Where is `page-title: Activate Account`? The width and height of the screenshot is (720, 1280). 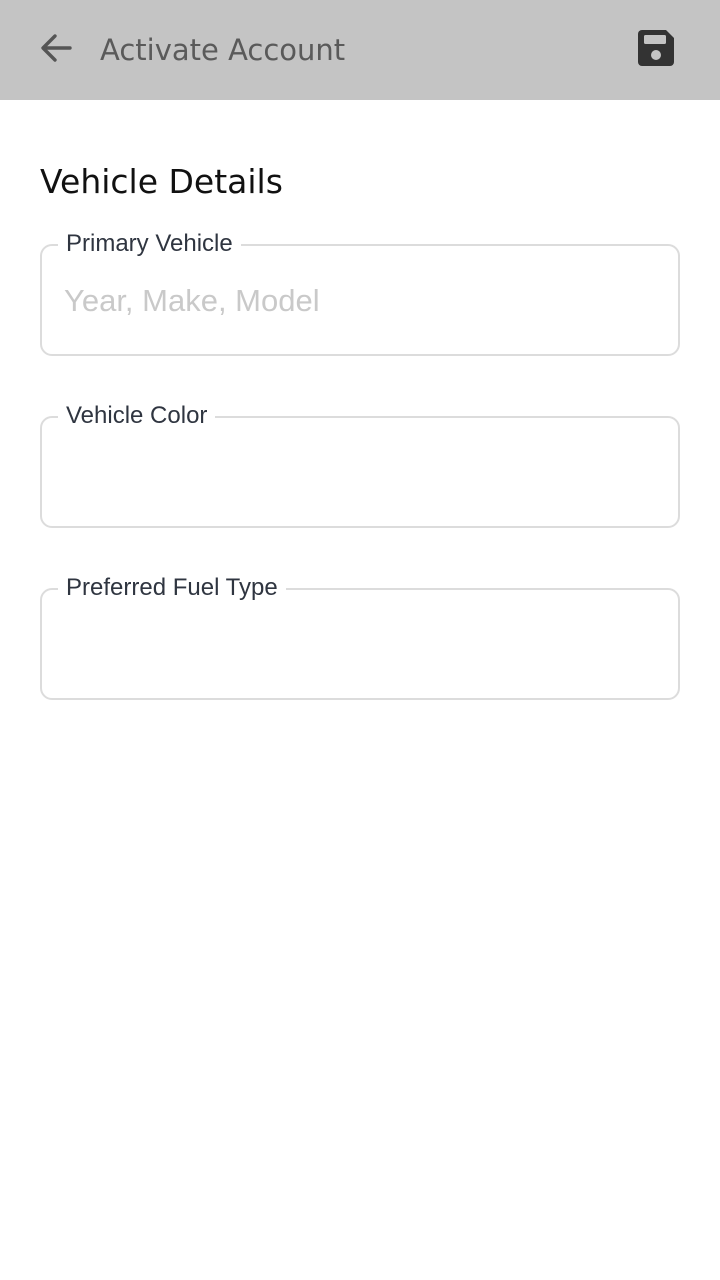
page-title: Activate Account is located at coordinates (223, 50).